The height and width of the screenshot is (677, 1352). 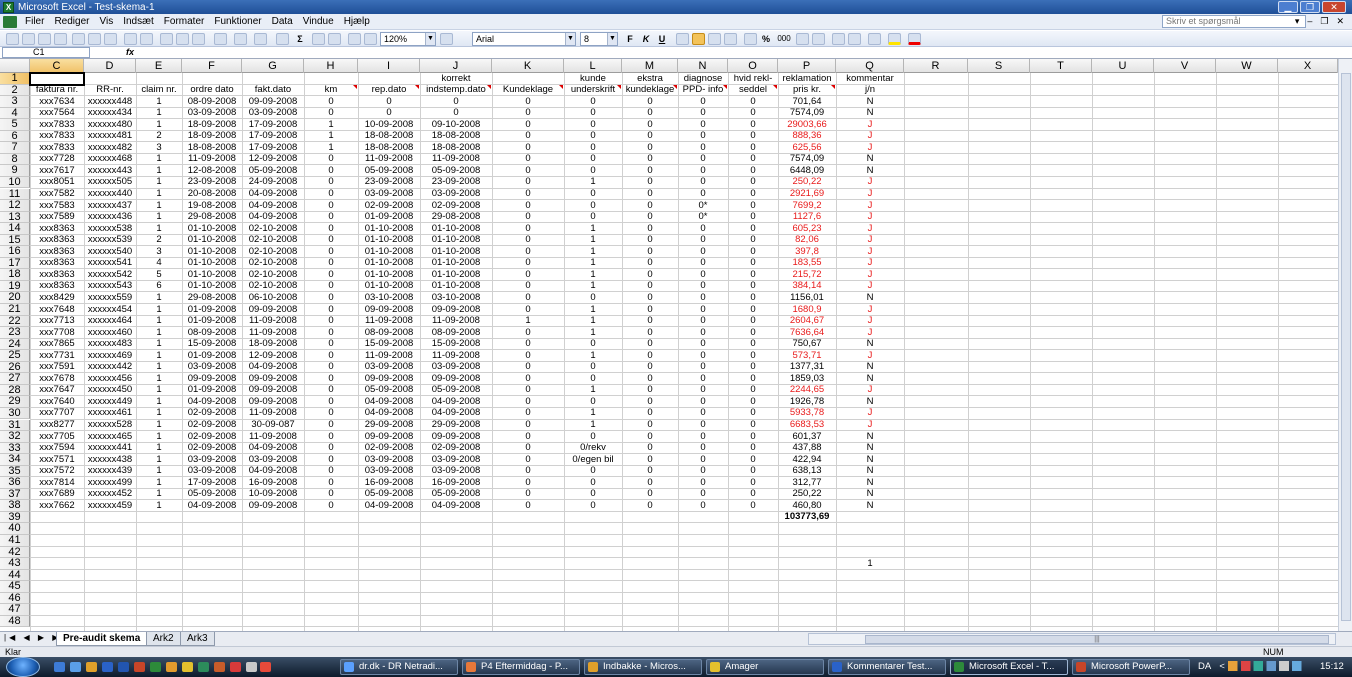 What do you see at coordinates (456, 321) in the screenshot?
I see `cell-J22: 11-09-2008` at bounding box center [456, 321].